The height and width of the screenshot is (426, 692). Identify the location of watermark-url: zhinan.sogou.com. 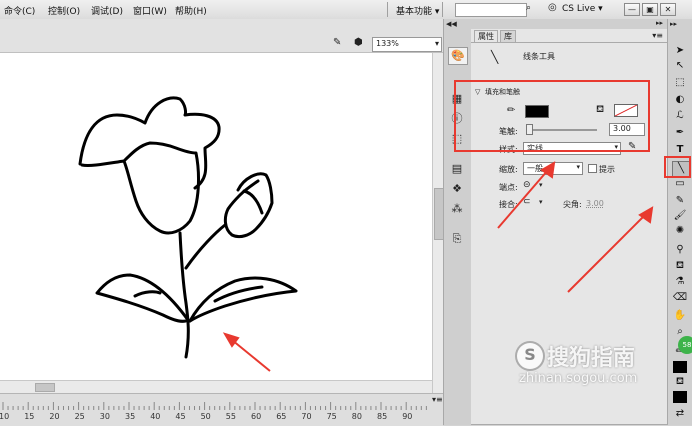
(578, 378).